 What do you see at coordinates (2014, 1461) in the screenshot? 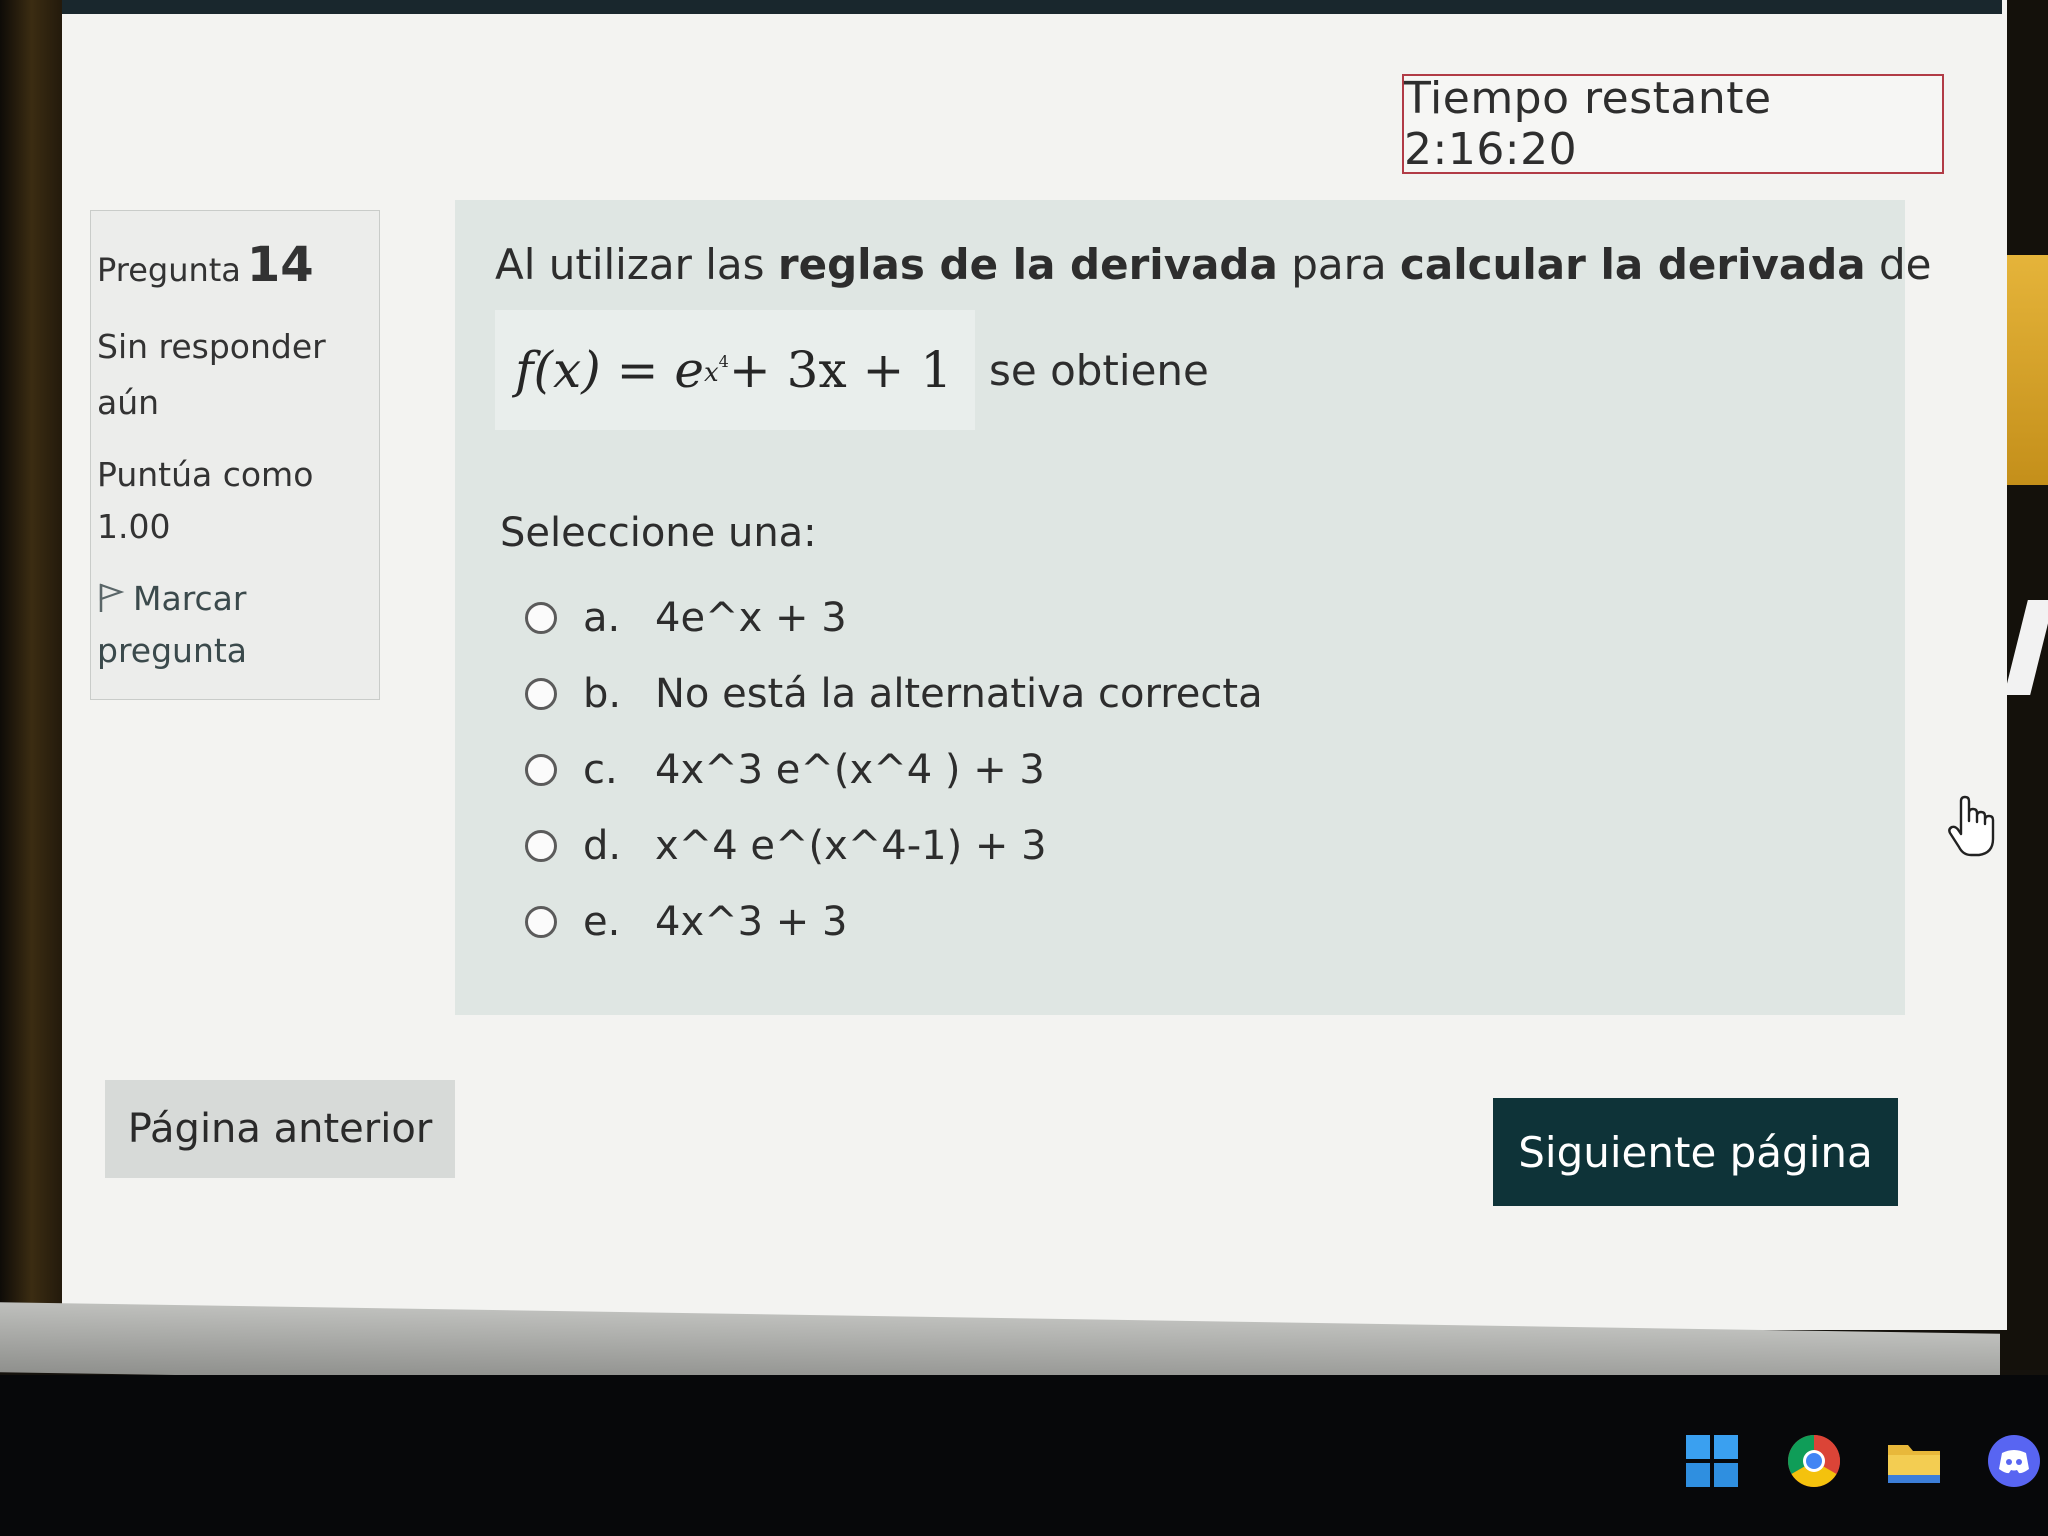
I see `discord-icon` at bounding box center [2014, 1461].